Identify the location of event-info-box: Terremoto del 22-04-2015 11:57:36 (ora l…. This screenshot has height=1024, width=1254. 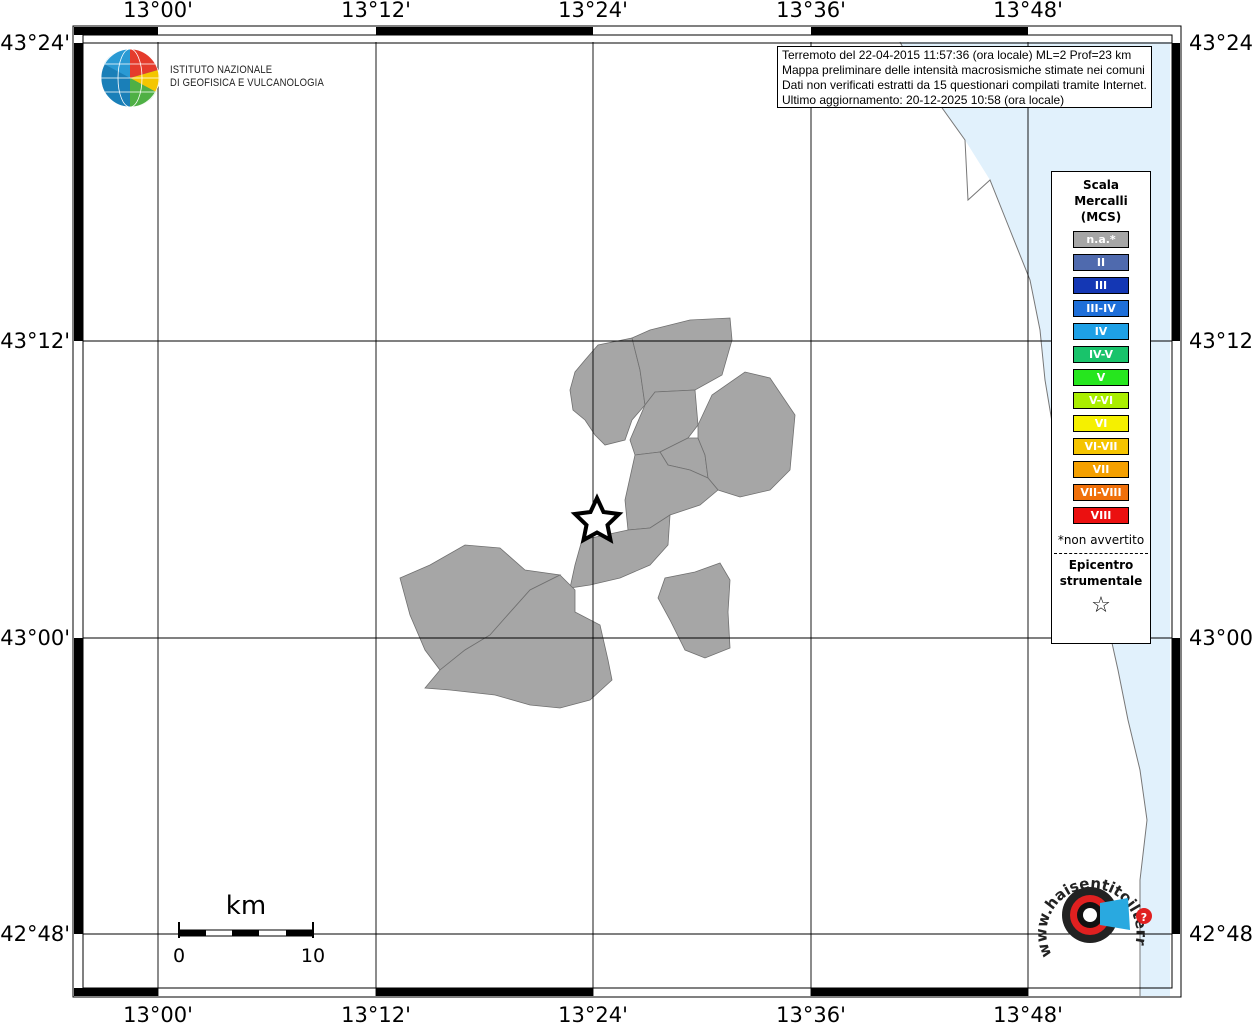
(964, 77).